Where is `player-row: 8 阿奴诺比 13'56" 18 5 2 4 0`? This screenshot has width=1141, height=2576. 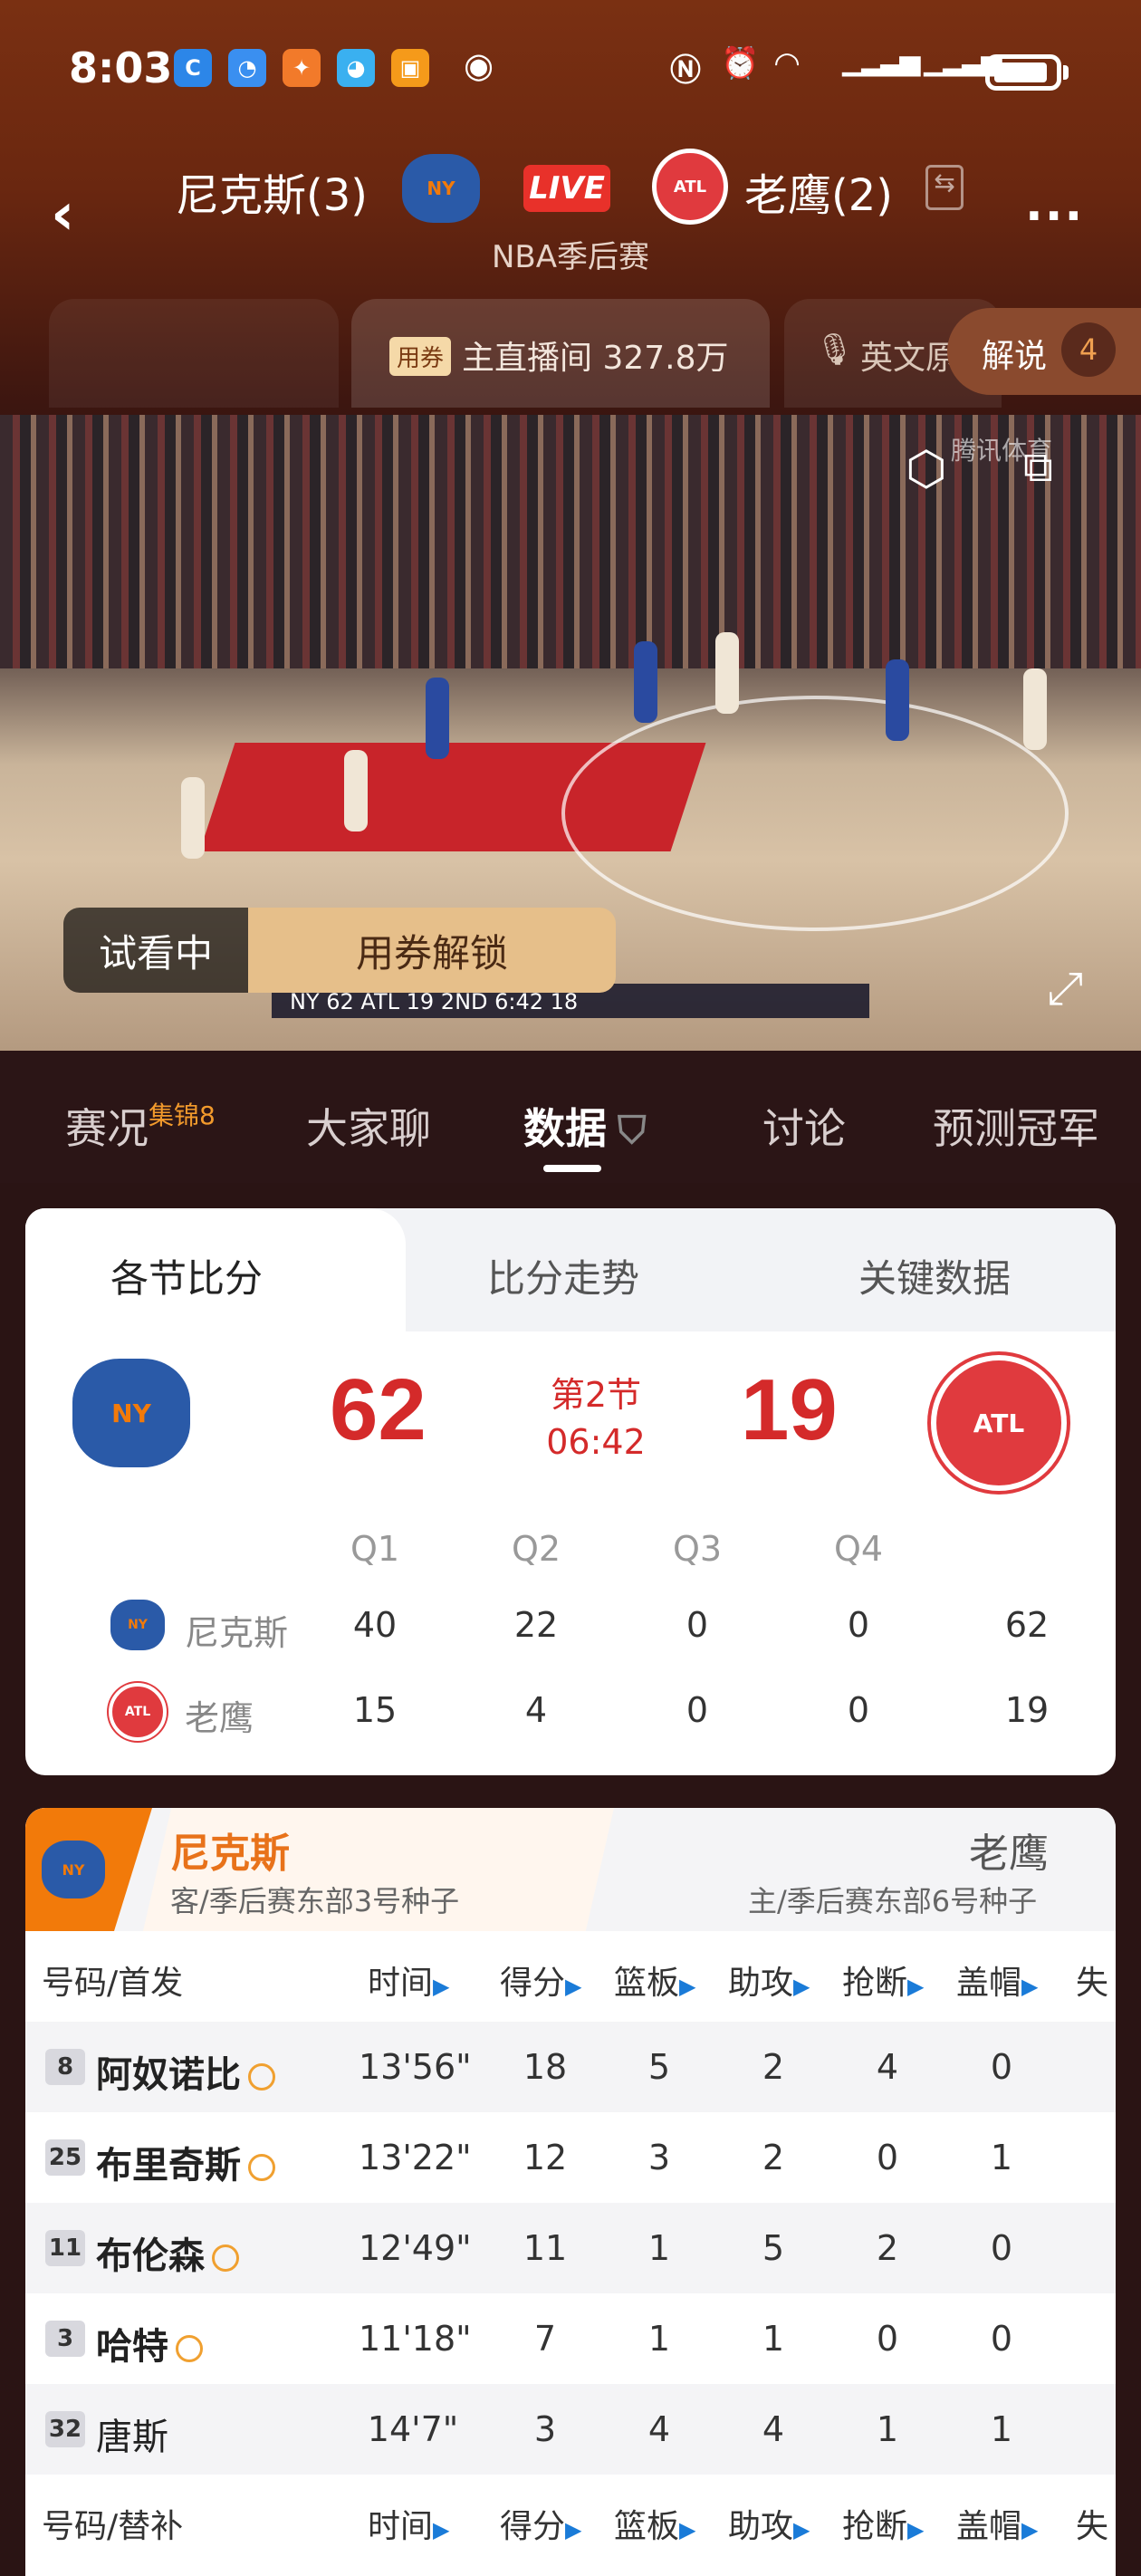
player-row: 8 阿奴诺比 13'56" 18 5 2 4 0 is located at coordinates (570, 2067).